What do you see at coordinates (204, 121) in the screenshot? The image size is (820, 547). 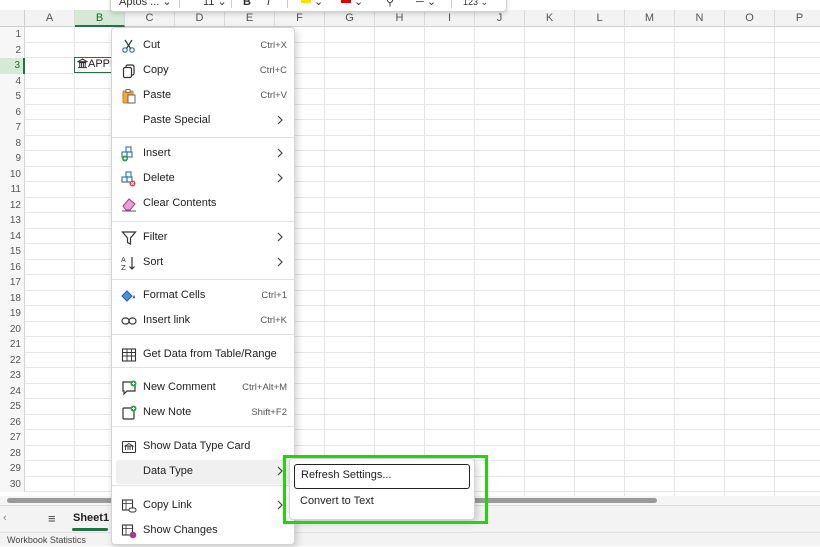 I see `menu-item-paste-special: Paste Special` at bounding box center [204, 121].